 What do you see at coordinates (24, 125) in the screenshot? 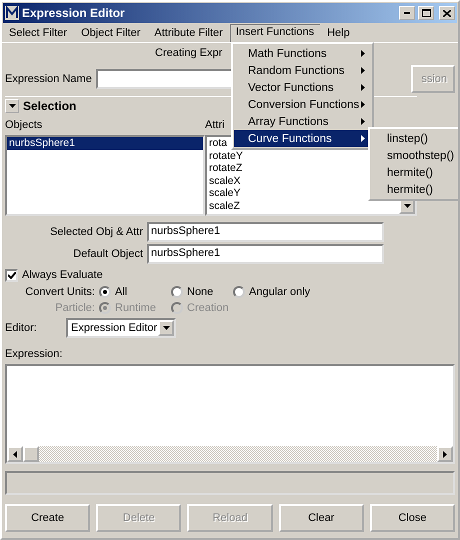
I see `column-label: Objects` at bounding box center [24, 125].